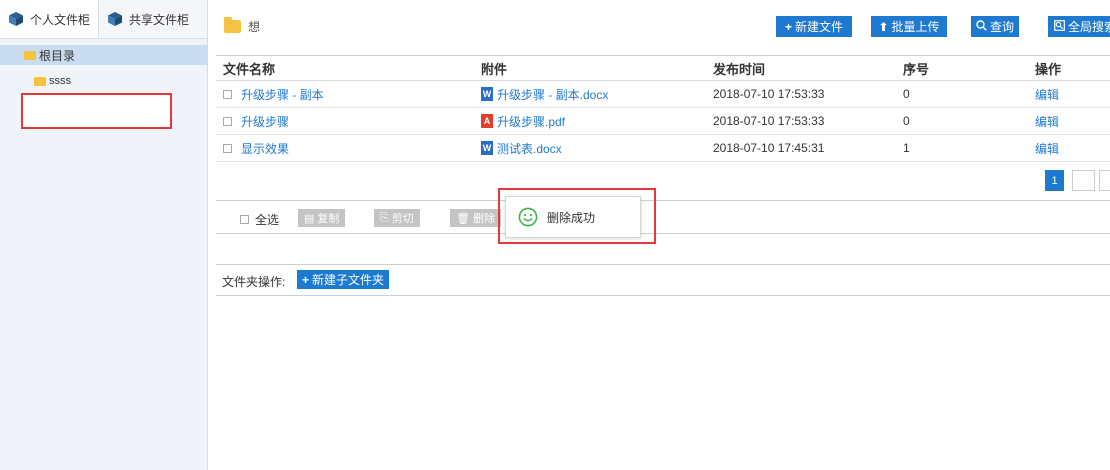 The width and height of the screenshot is (1110, 470). I want to click on tab-label: 个人文件柜, so click(60, 19).